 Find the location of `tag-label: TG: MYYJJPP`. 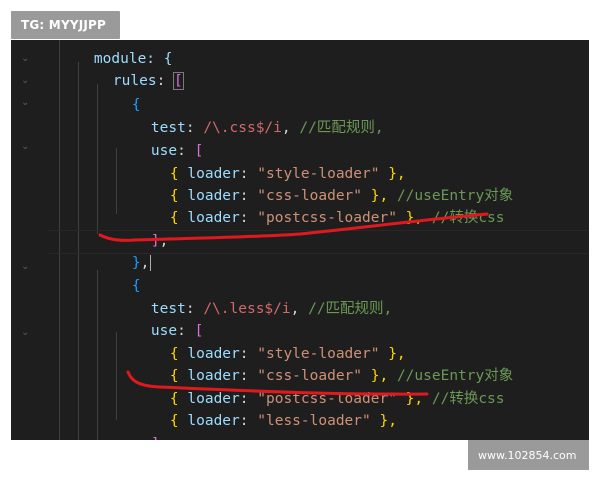

tag-label: TG: MYYJJPP is located at coordinates (64, 25).